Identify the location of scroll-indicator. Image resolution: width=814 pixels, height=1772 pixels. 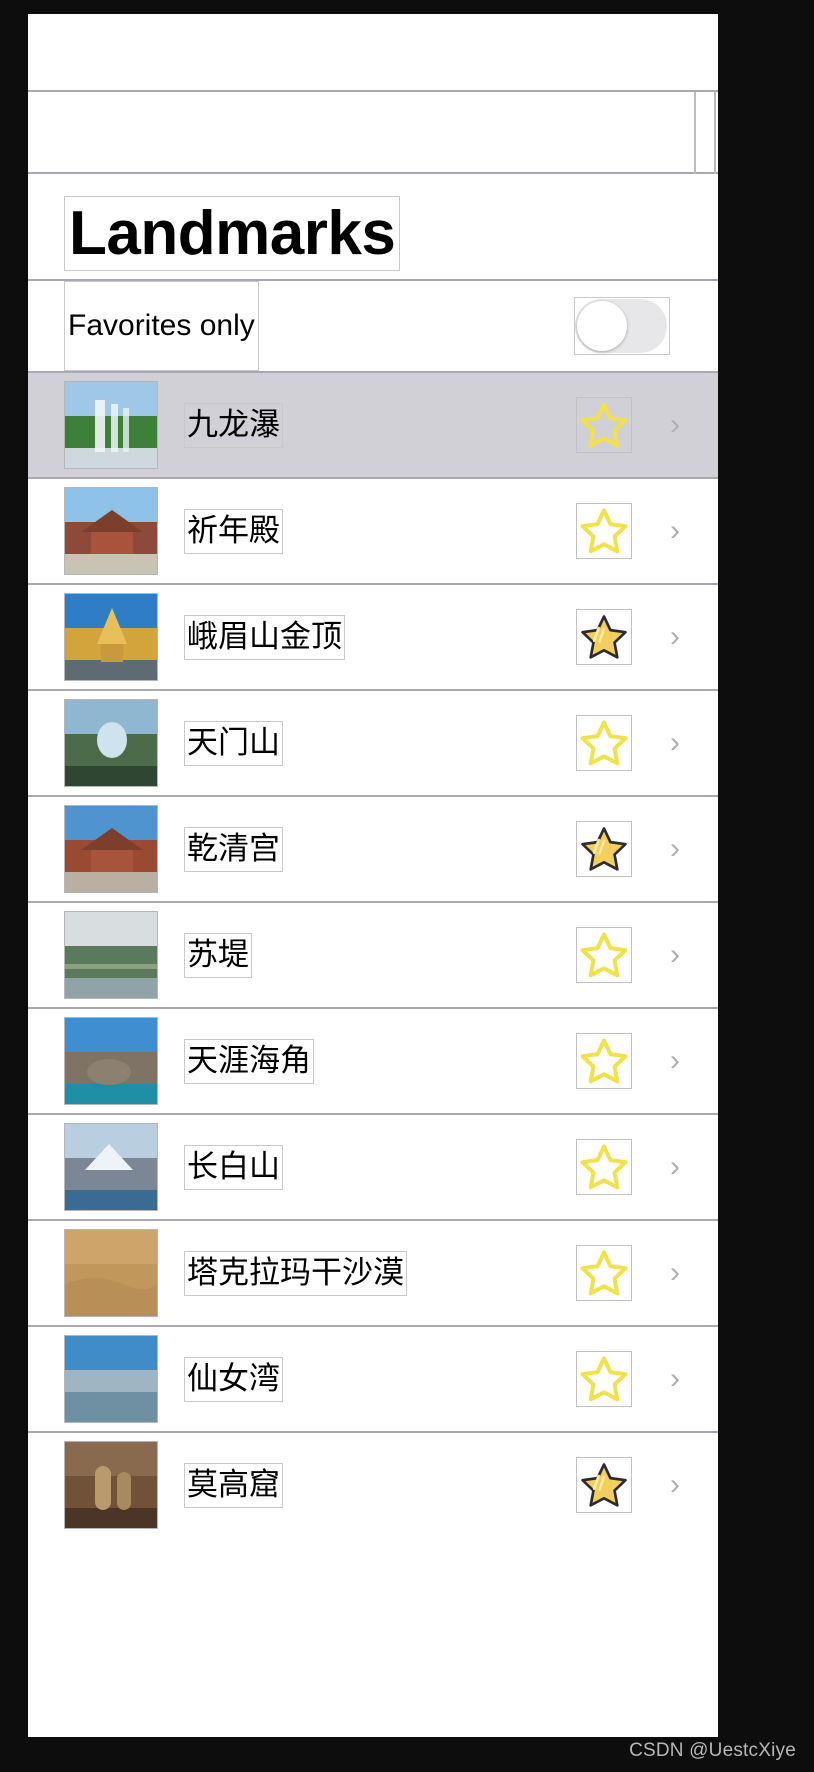
(715, 133).